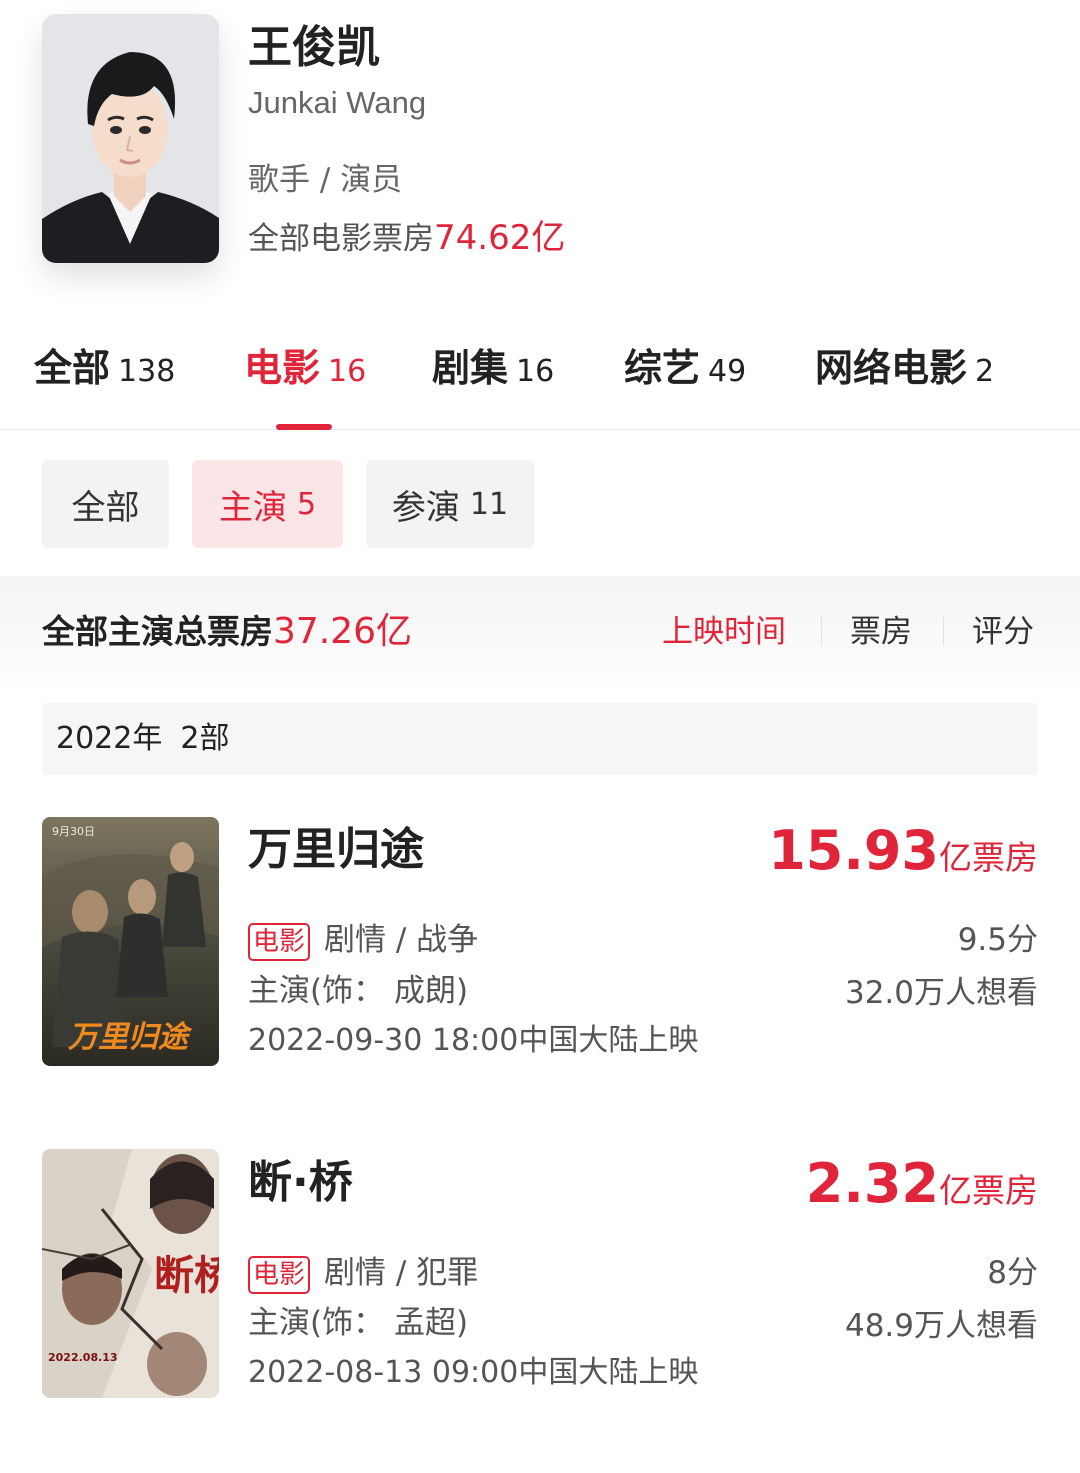 The height and width of the screenshot is (1473, 1080). What do you see at coordinates (314, 47) in the screenshot?
I see `artist-name: 王俊凯` at bounding box center [314, 47].